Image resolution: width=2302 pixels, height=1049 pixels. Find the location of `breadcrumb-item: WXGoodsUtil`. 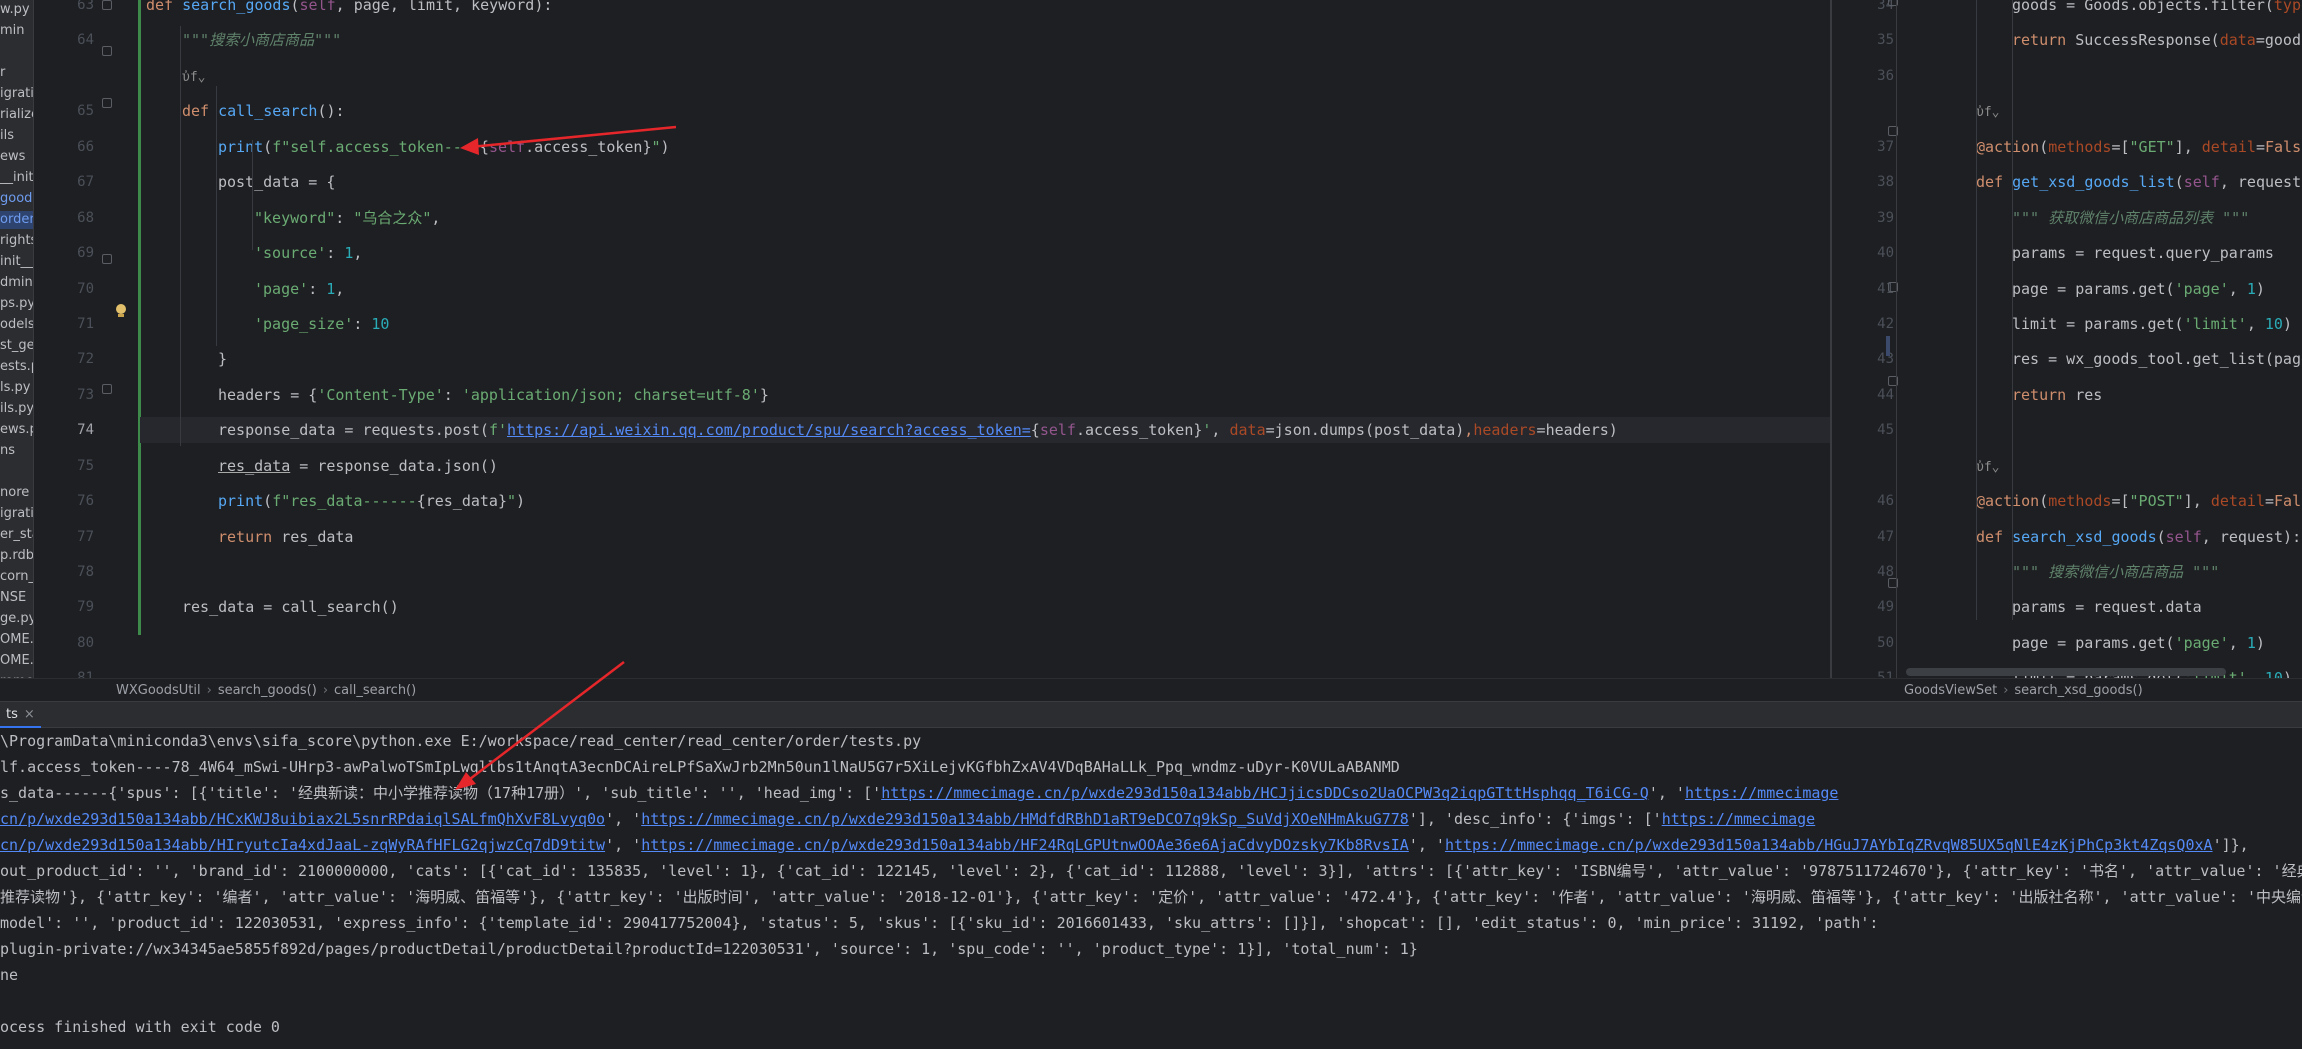

breadcrumb-item: WXGoodsUtil is located at coordinates (158, 690).